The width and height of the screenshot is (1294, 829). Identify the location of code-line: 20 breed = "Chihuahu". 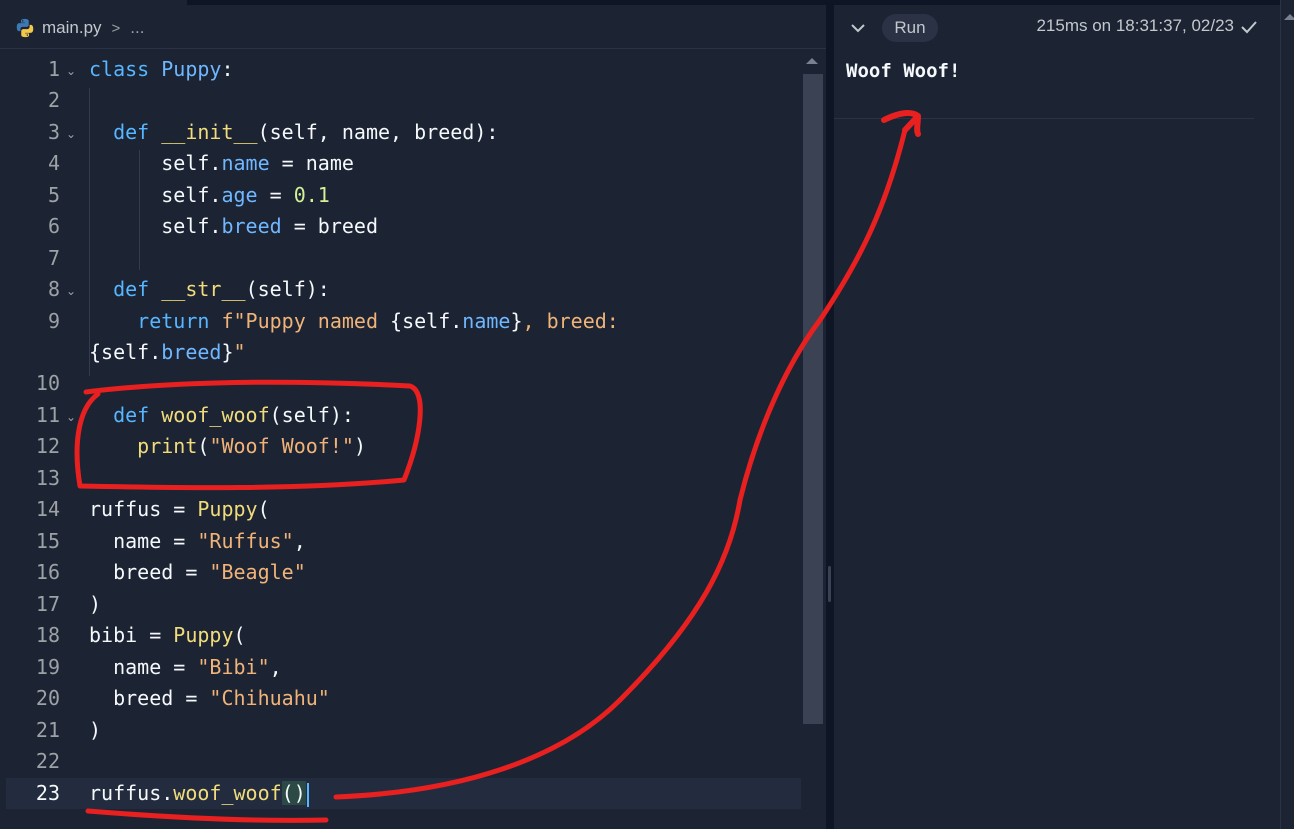
(400, 698).